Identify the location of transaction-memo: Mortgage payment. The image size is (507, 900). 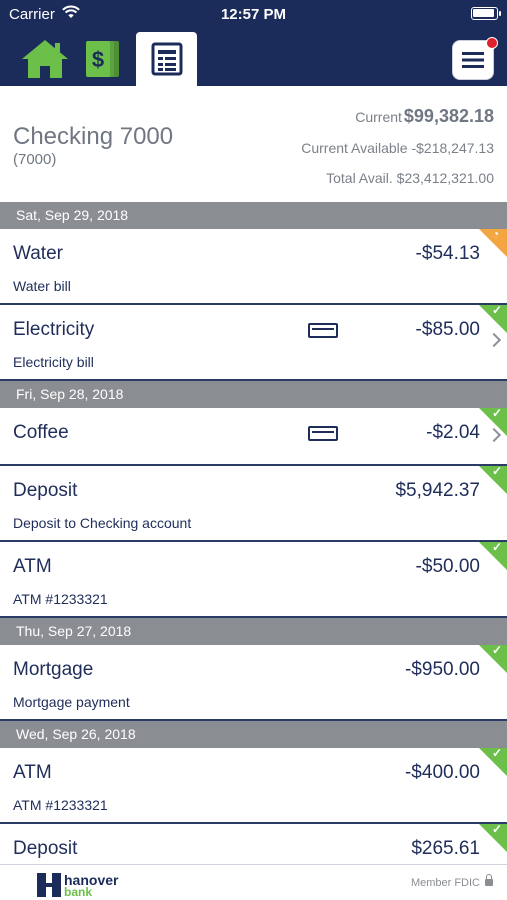
(71, 702).